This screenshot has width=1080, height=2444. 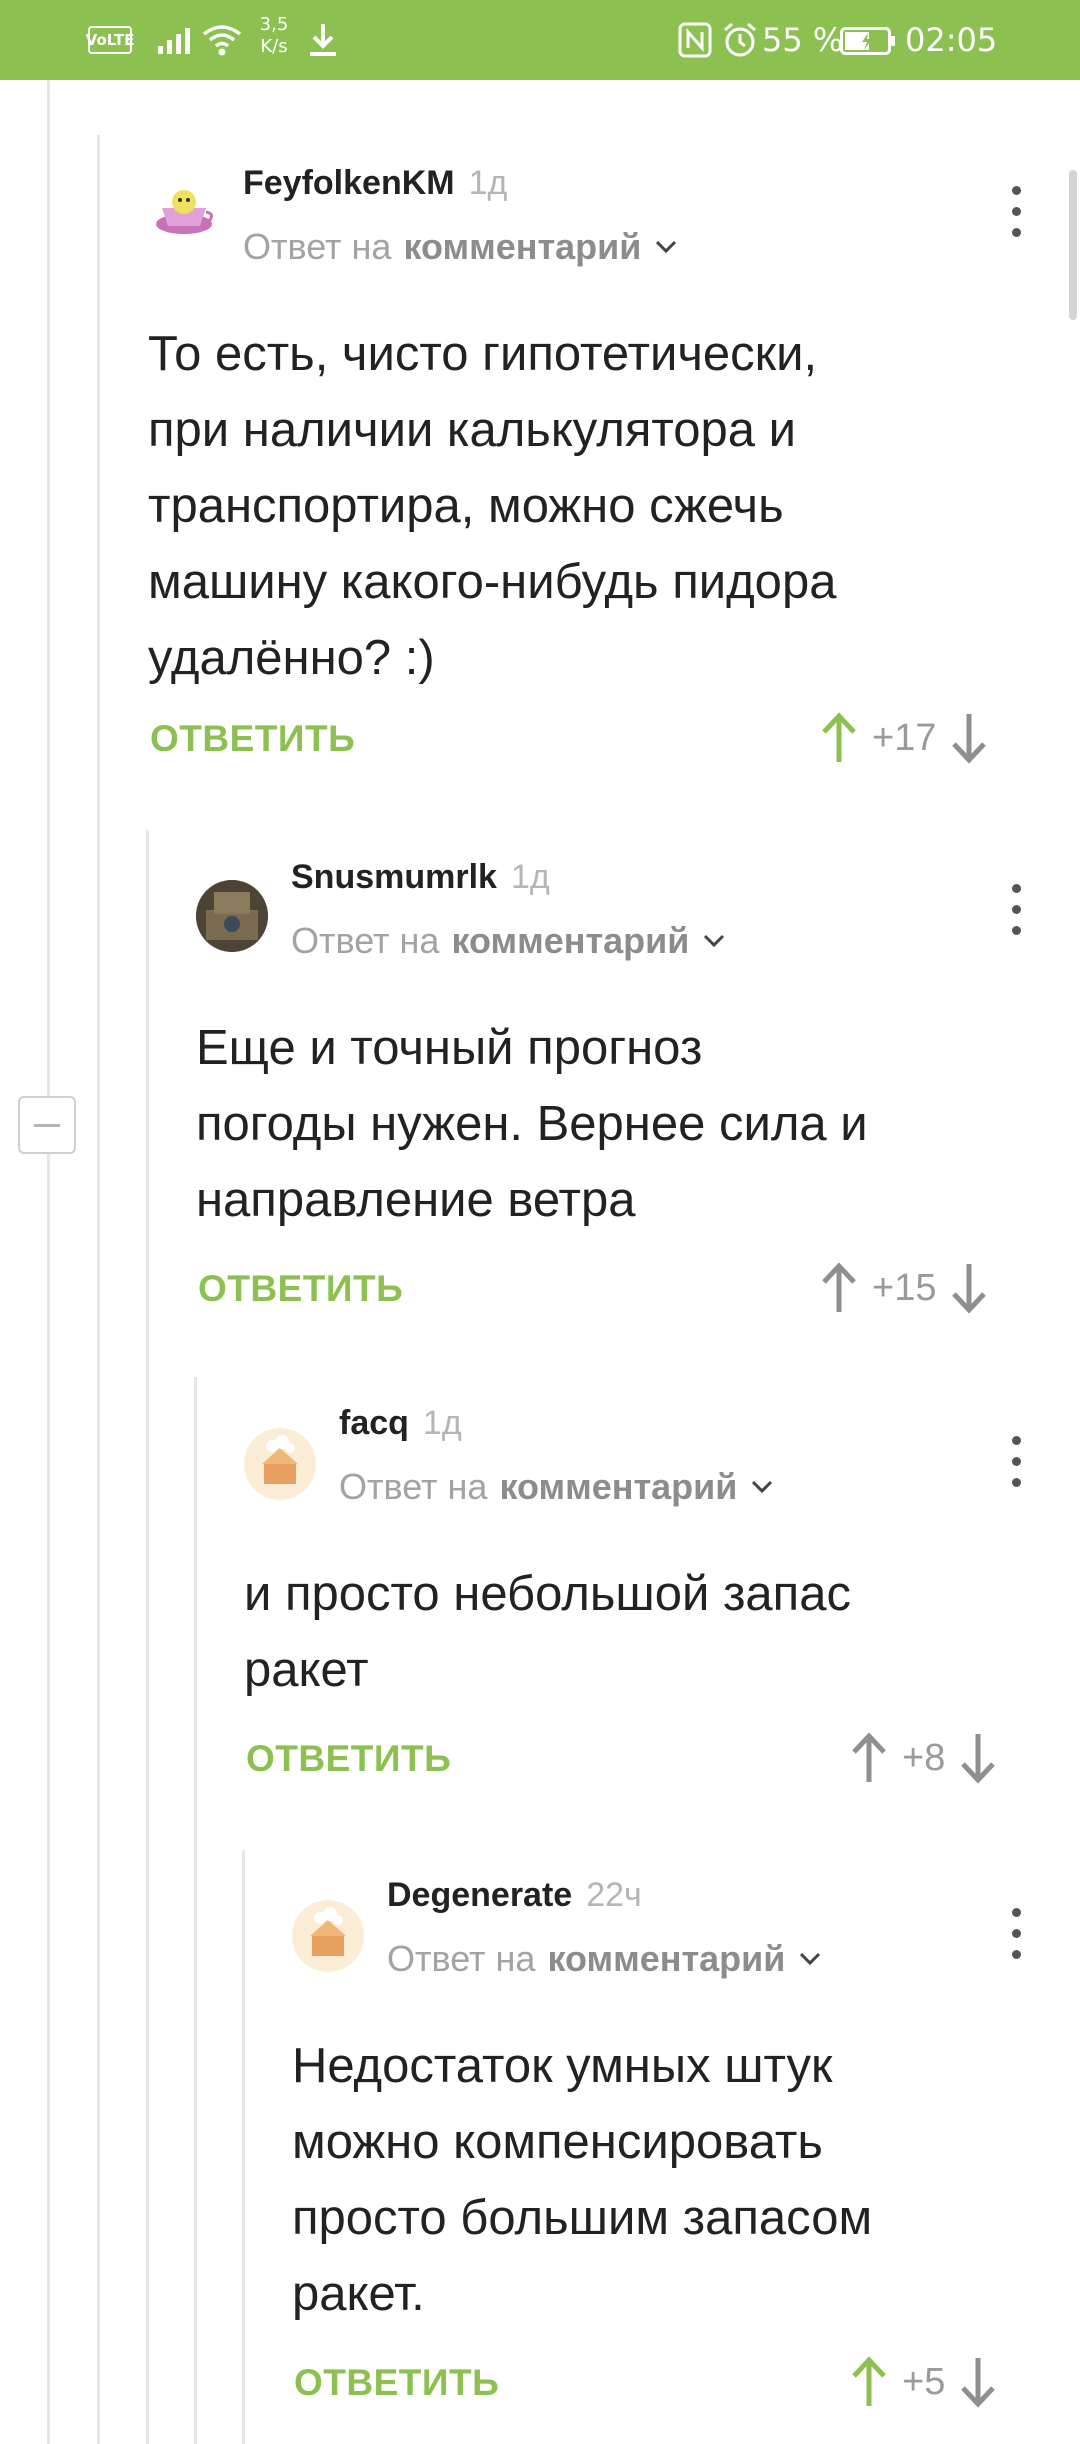 What do you see at coordinates (110, 40) in the screenshot?
I see `volte-icon: VoLTE` at bounding box center [110, 40].